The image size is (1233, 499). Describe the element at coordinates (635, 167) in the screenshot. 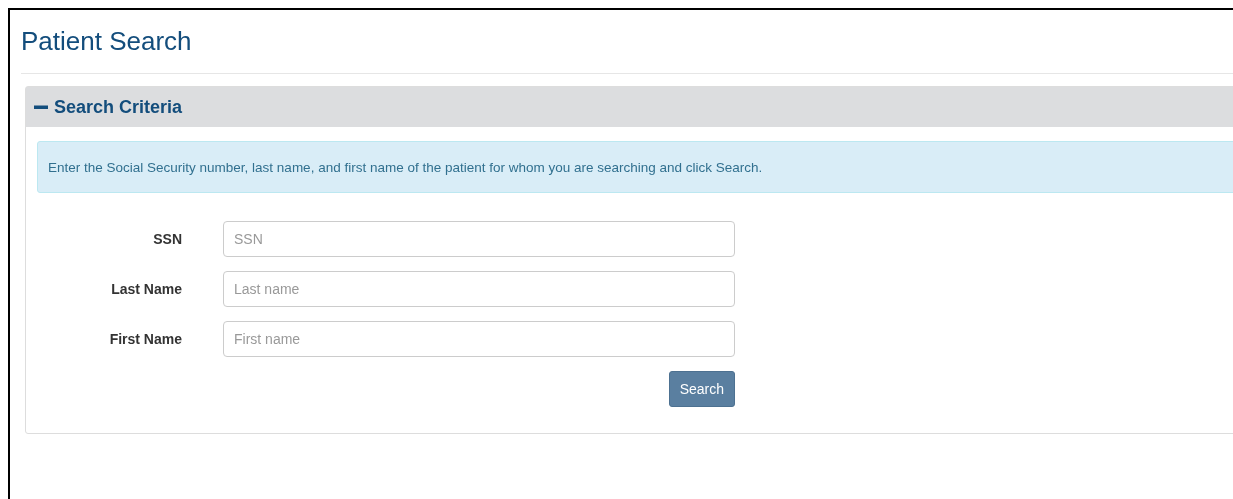

I see `info-message: Enter the Social Security number, last name, and first name of the patient for whom you are searching and click Search.` at that location.